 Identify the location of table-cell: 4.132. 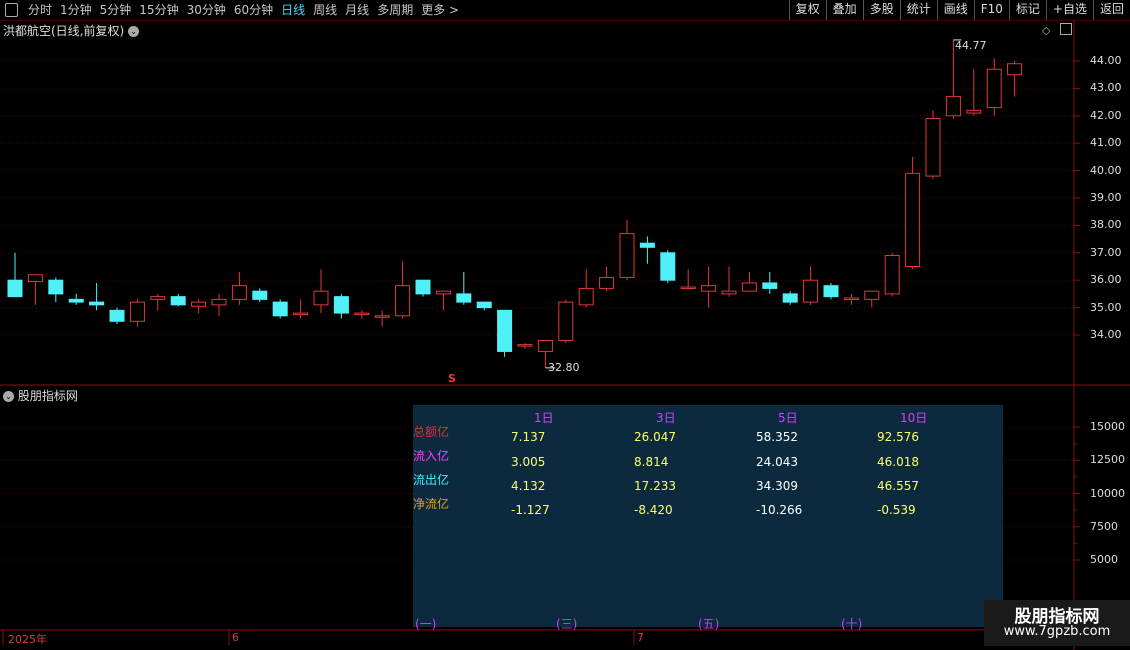
(528, 486).